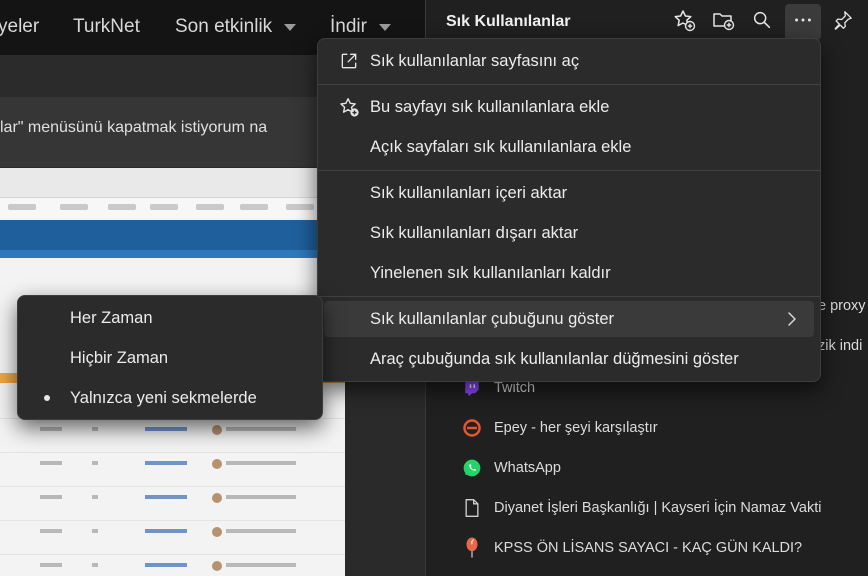  Describe the element at coordinates (469, 192) in the screenshot. I see `menu-item-label: Sık kullanılanları içeri aktar` at that location.